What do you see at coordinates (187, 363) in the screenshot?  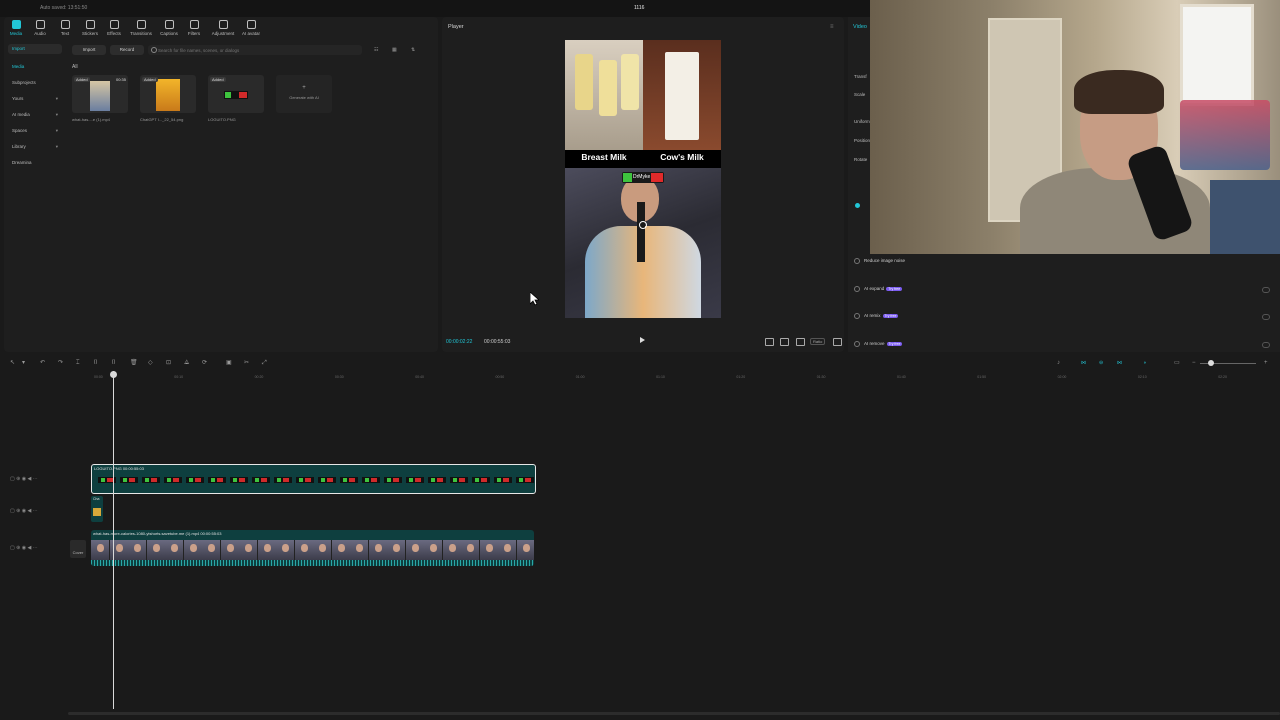 I see `mirror-icon: ⟁` at bounding box center [187, 363].